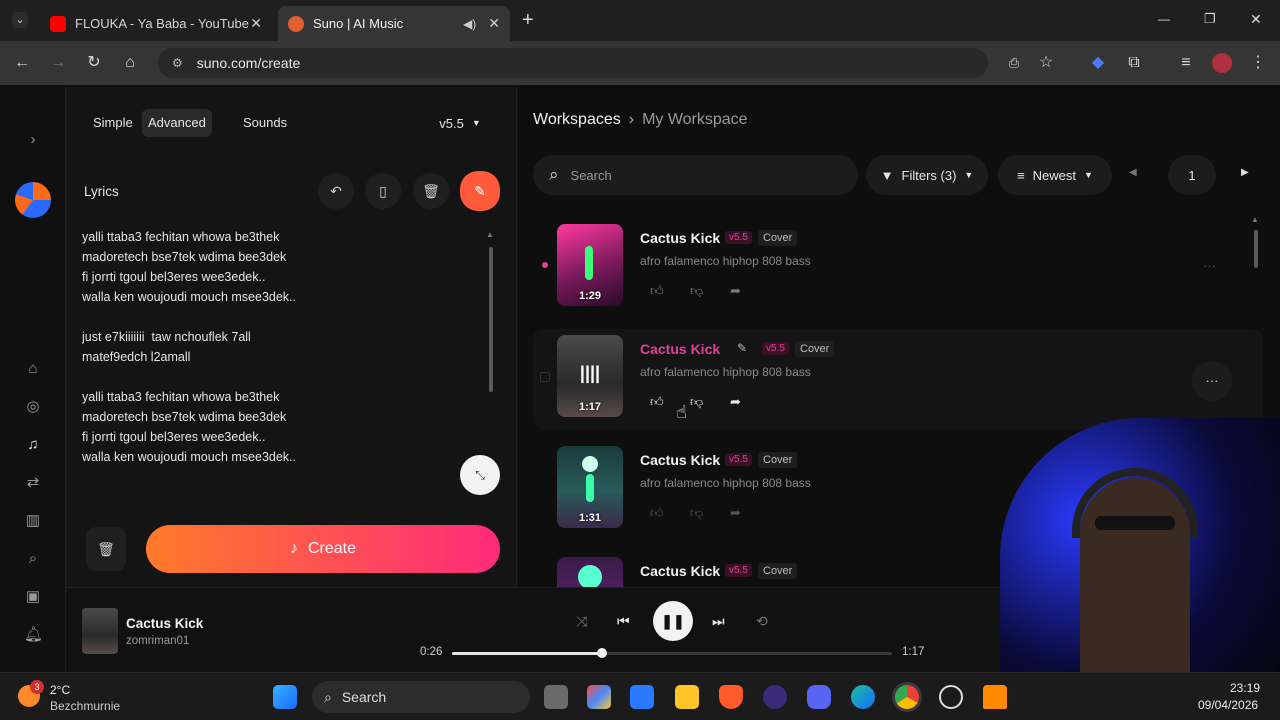 This screenshot has width=1280, height=720. I want to click on back-icon: ←, so click(22, 63).